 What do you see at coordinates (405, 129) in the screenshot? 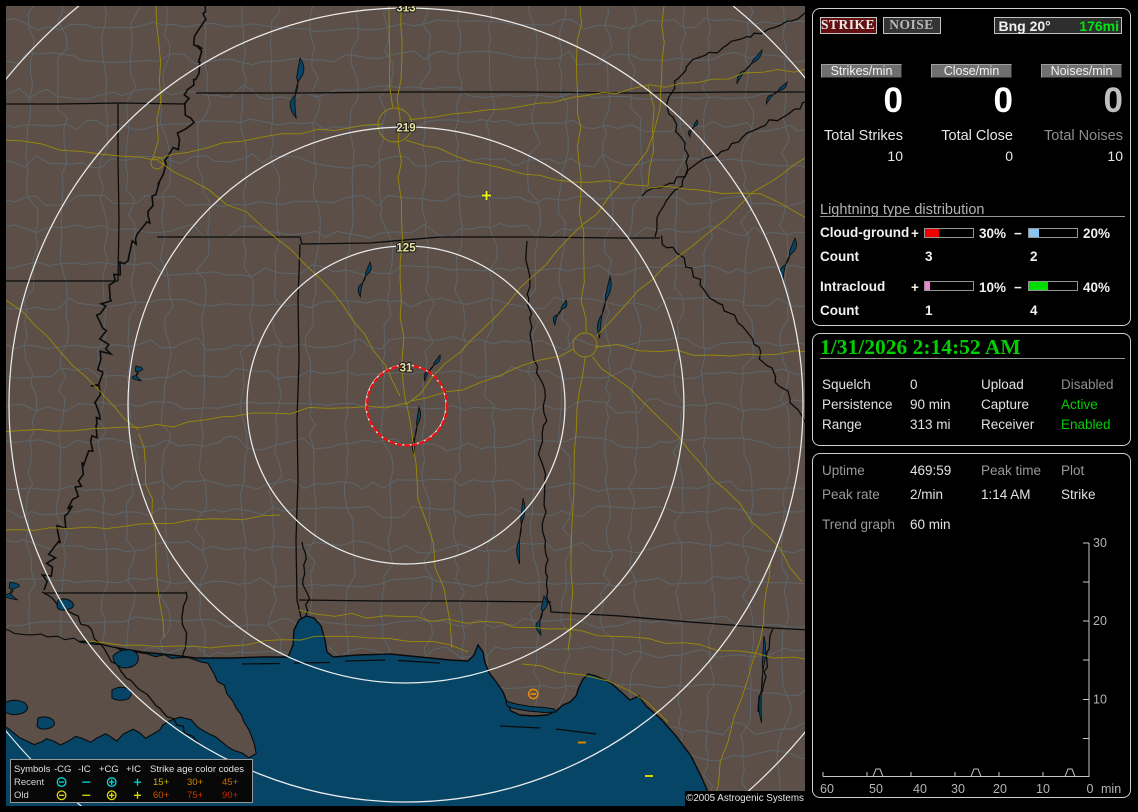
I see `svg-text: 219` at bounding box center [405, 129].